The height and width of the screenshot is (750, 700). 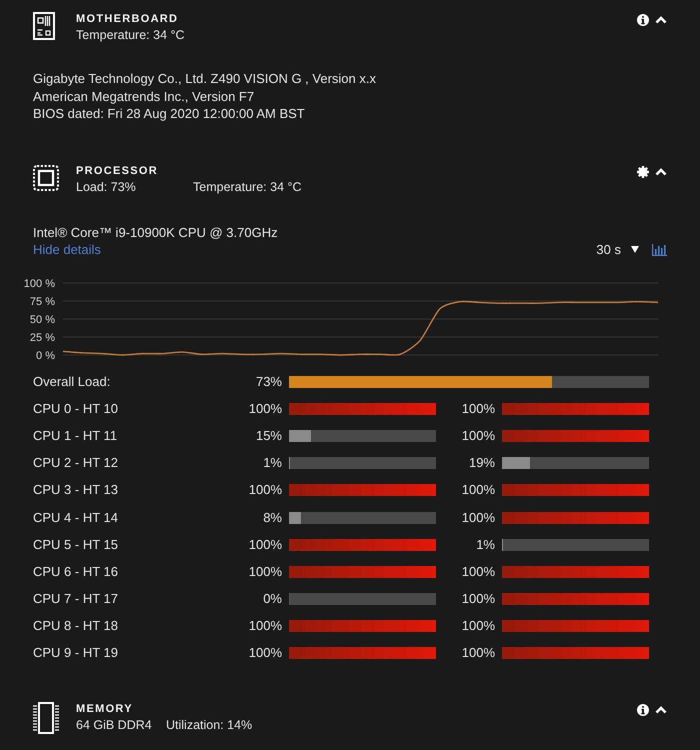 I want to click on bar-chart-icon, so click(x=659, y=250).